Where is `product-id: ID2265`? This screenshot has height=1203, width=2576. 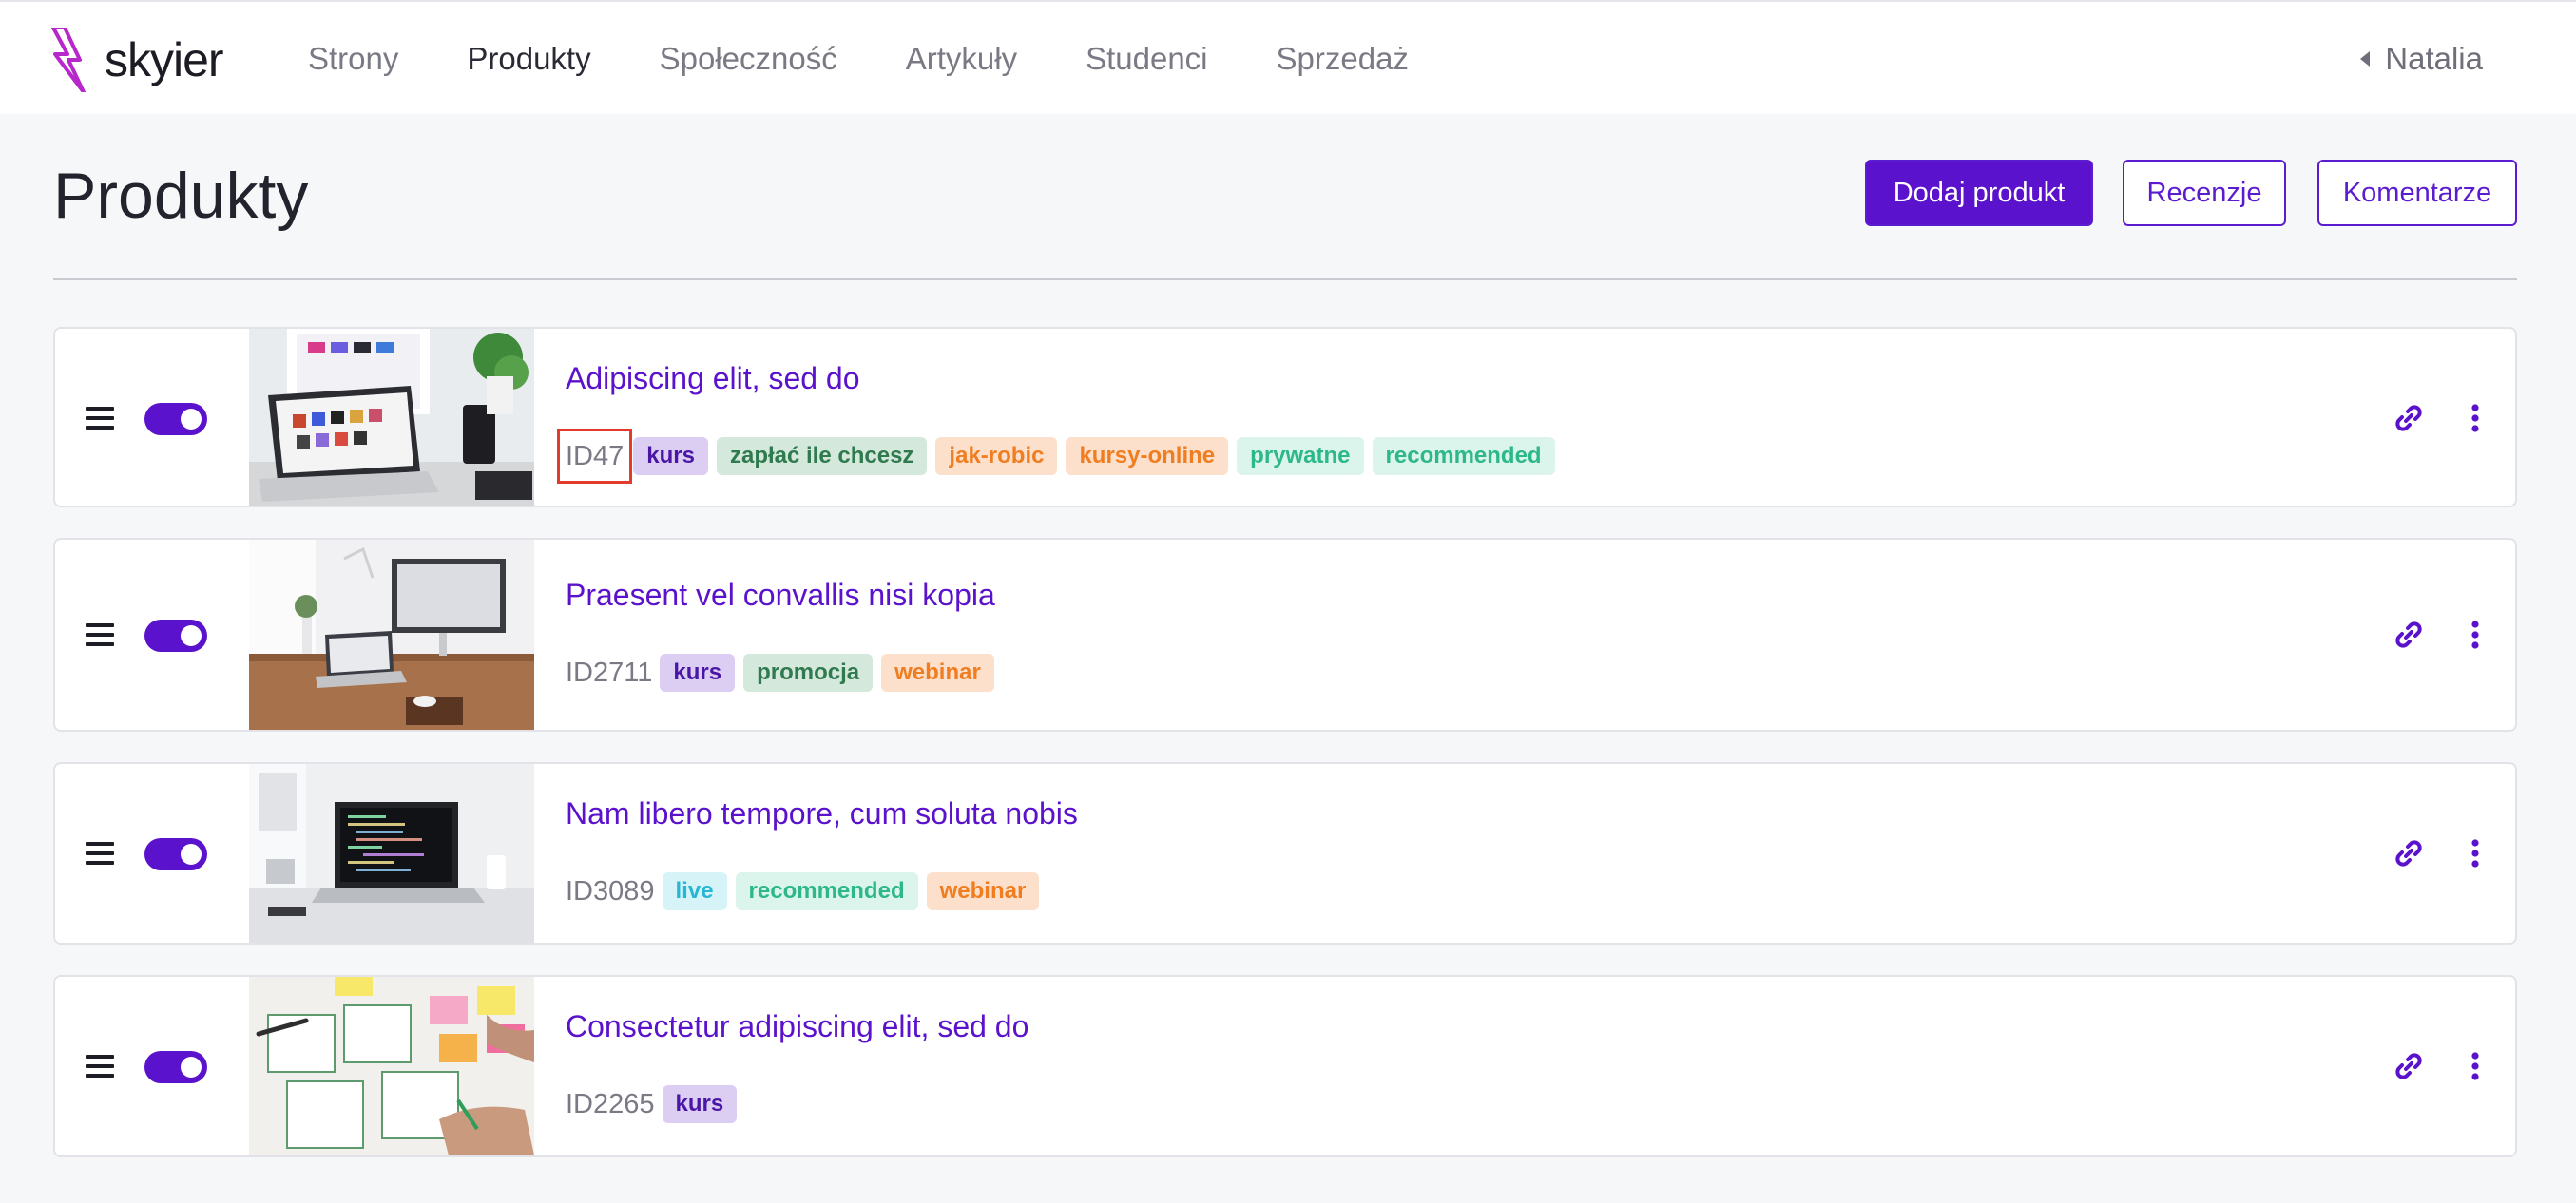
product-id: ID2265 is located at coordinates (610, 1104).